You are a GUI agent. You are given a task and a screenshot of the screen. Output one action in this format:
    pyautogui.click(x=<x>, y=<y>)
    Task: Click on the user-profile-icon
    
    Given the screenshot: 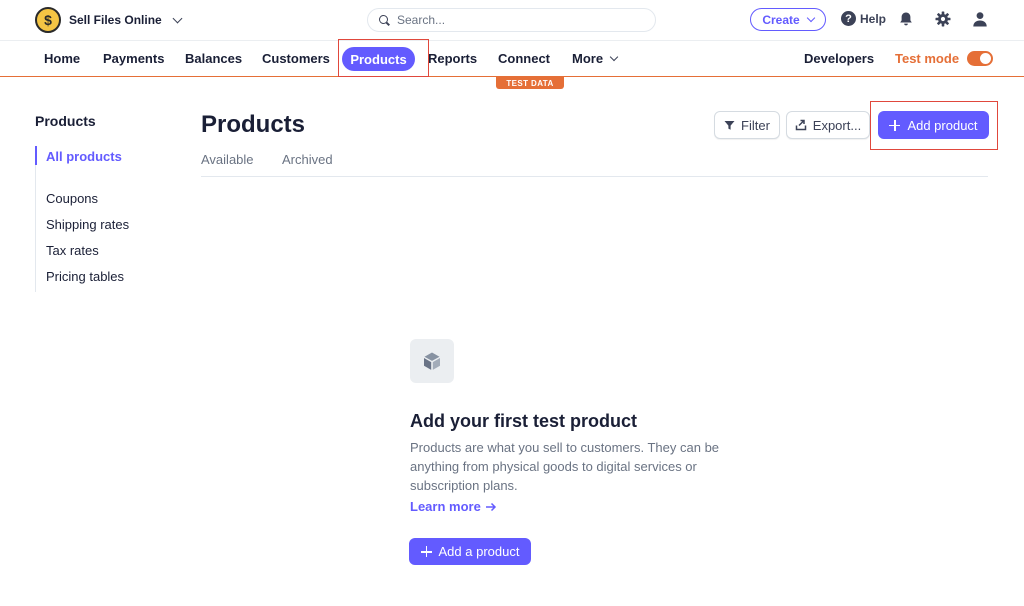 What is the action you would take?
    pyautogui.click(x=980, y=19)
    